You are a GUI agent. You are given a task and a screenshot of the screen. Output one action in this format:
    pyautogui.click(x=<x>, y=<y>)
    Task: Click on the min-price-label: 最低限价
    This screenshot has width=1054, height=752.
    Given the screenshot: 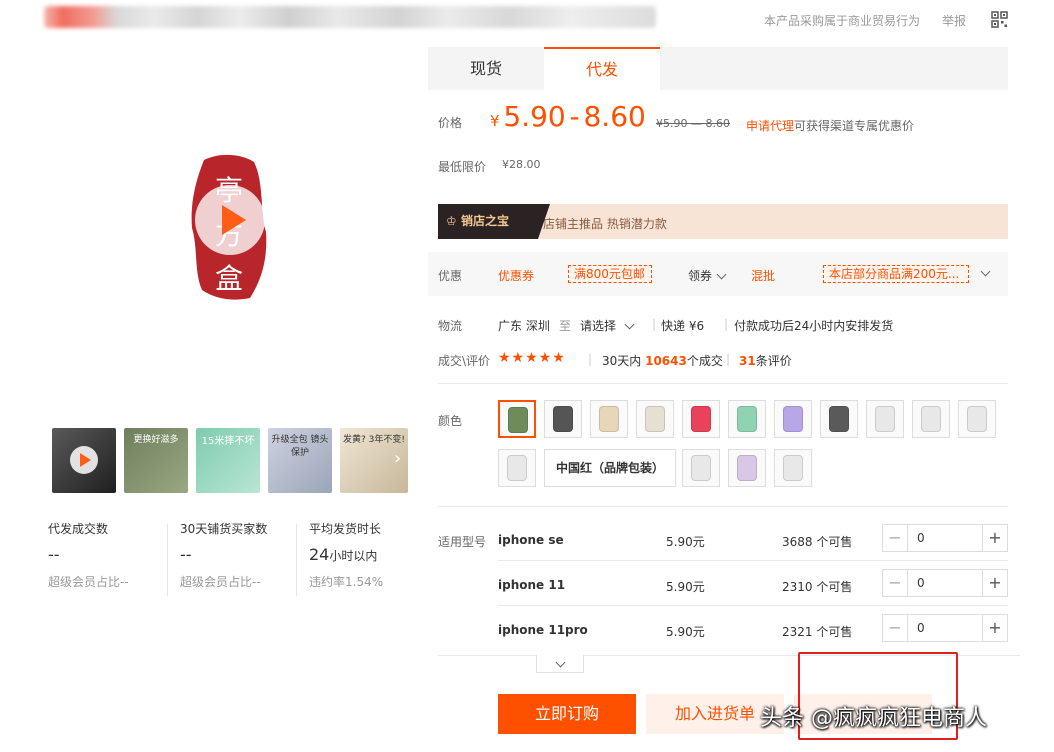 What is the action you would take?
    pyautogui.click(x=462, y=167)
    